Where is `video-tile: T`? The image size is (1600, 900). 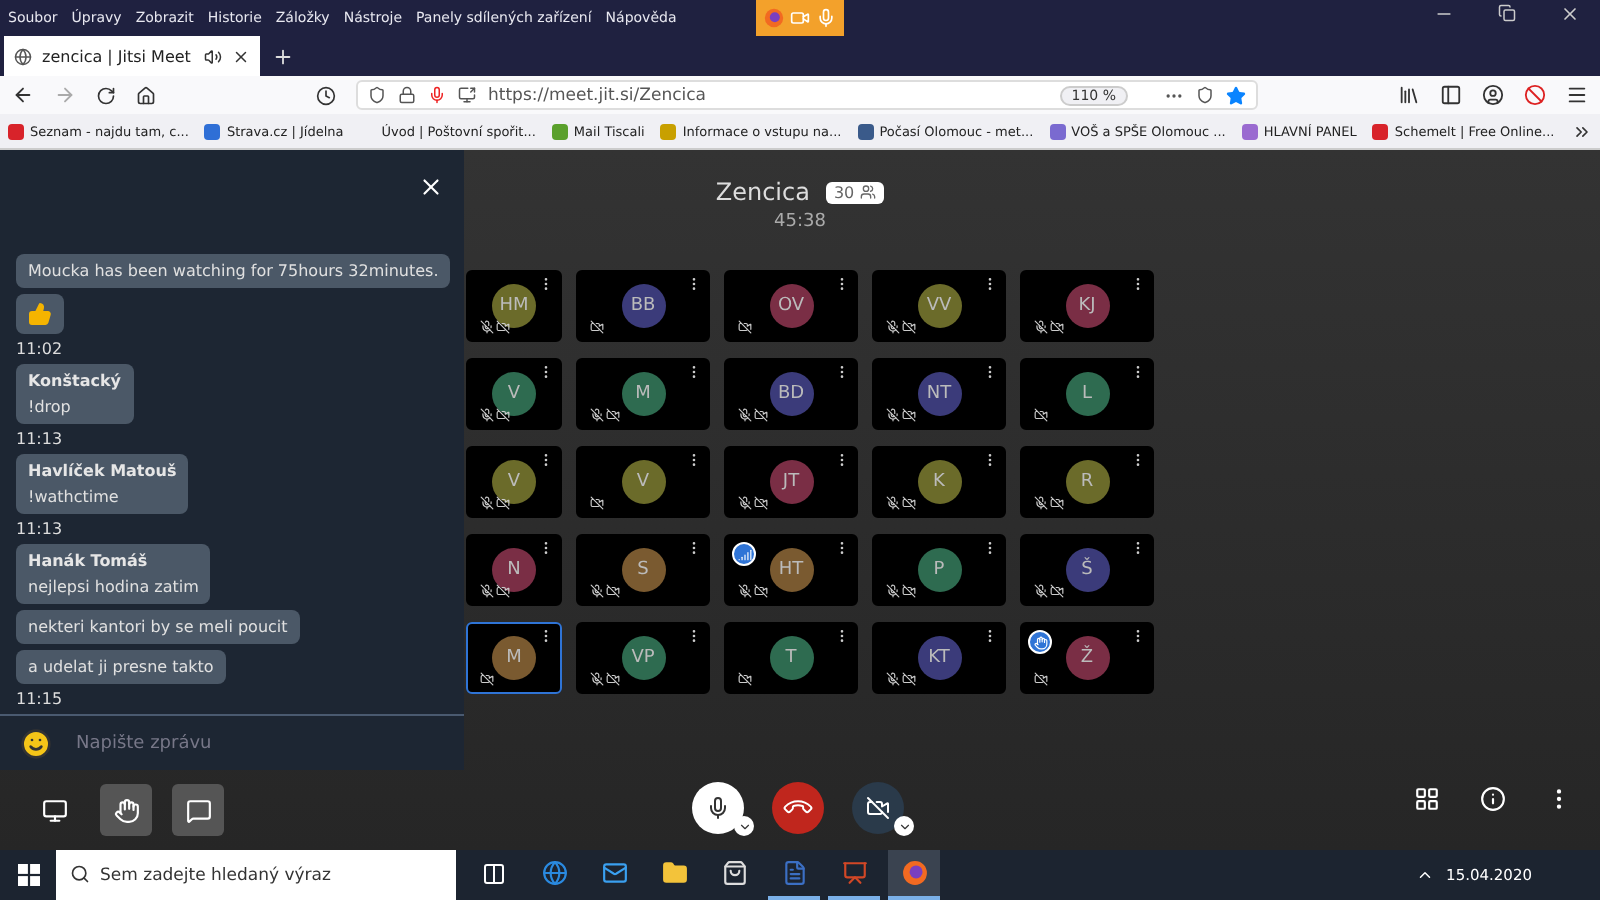 video-tile: T is located at coordinates (791, 658).